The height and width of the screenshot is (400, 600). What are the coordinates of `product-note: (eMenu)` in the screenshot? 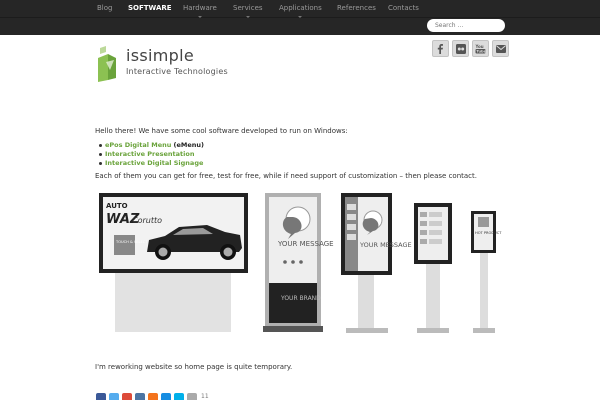 It's located at (188, 145).